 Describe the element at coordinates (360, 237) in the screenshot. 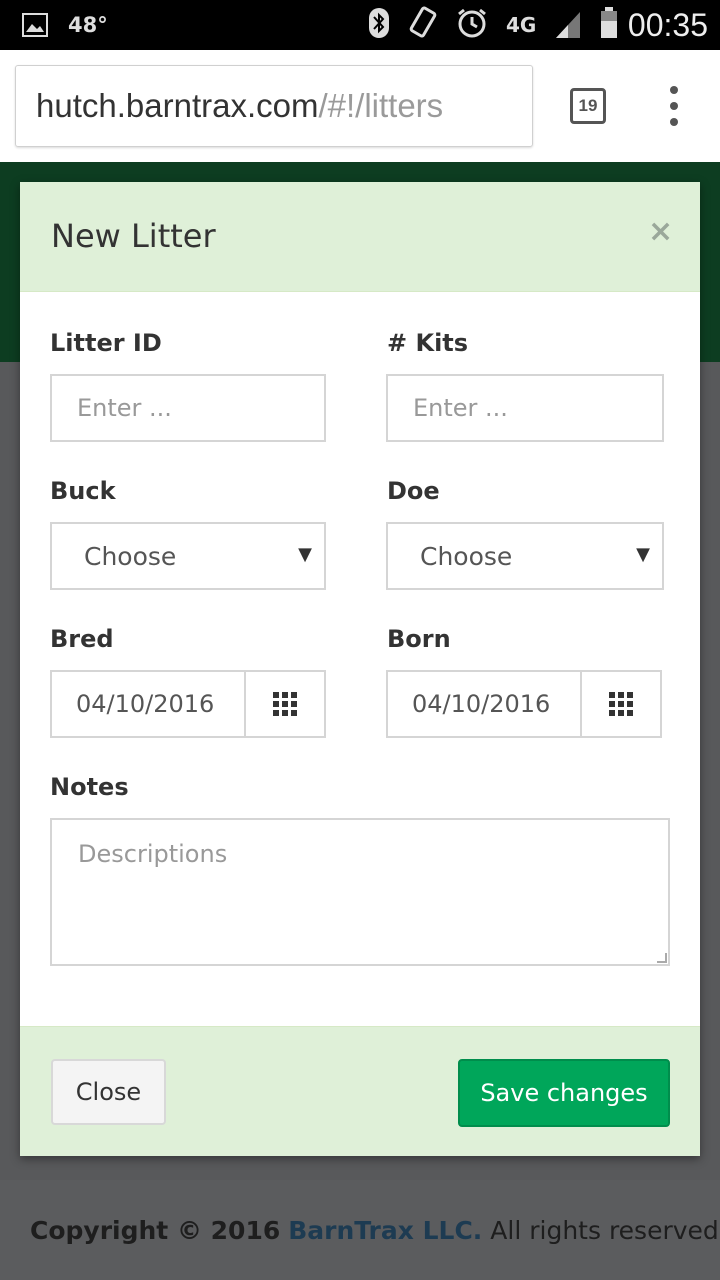

I see `modal-header: New Litter ×` at that location.